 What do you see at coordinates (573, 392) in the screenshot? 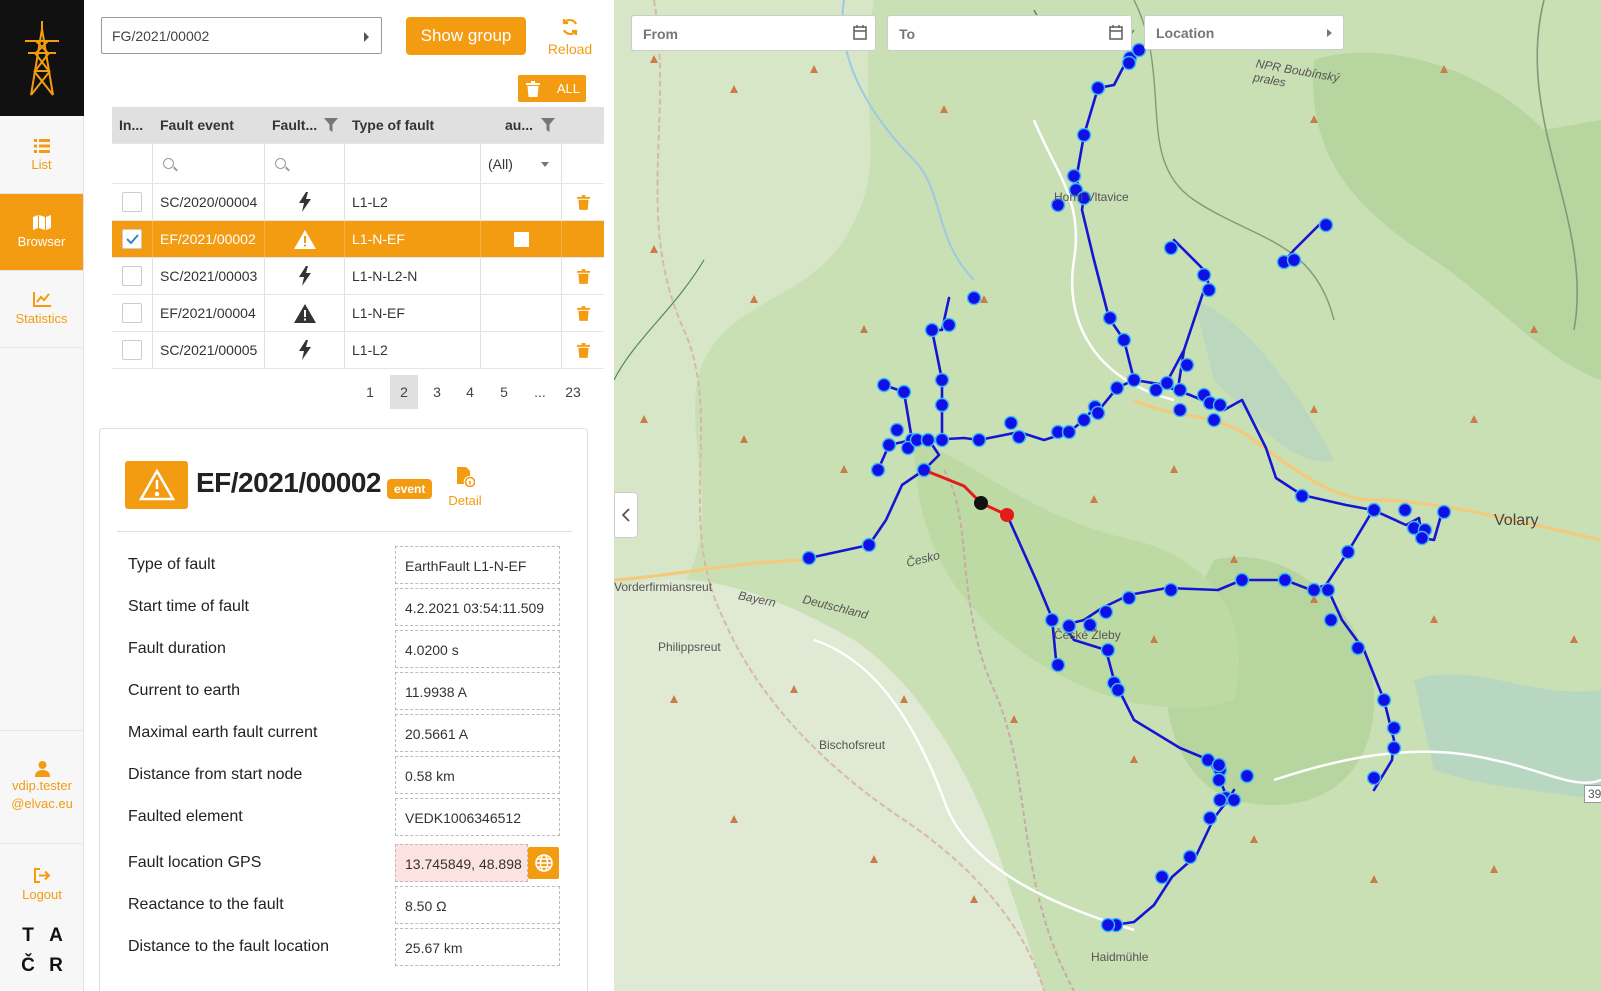
I see `page-button: 23` at bounding box center [573, 392].